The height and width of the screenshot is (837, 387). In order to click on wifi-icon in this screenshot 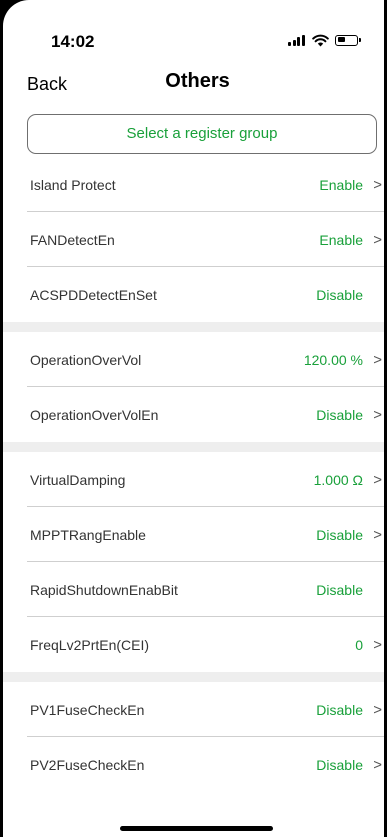, I will do `click(320, 40)`.